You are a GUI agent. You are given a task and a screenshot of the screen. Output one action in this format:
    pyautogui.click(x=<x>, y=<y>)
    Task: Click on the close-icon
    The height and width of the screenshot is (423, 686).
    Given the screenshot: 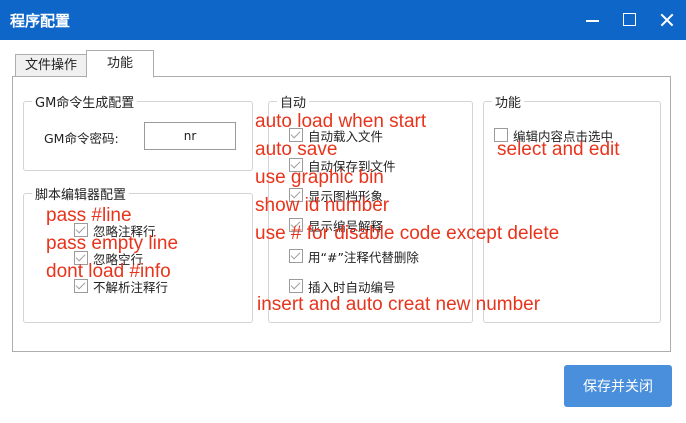 What is the action you would take?
    pyautogui.click(x=667, y=20)
    